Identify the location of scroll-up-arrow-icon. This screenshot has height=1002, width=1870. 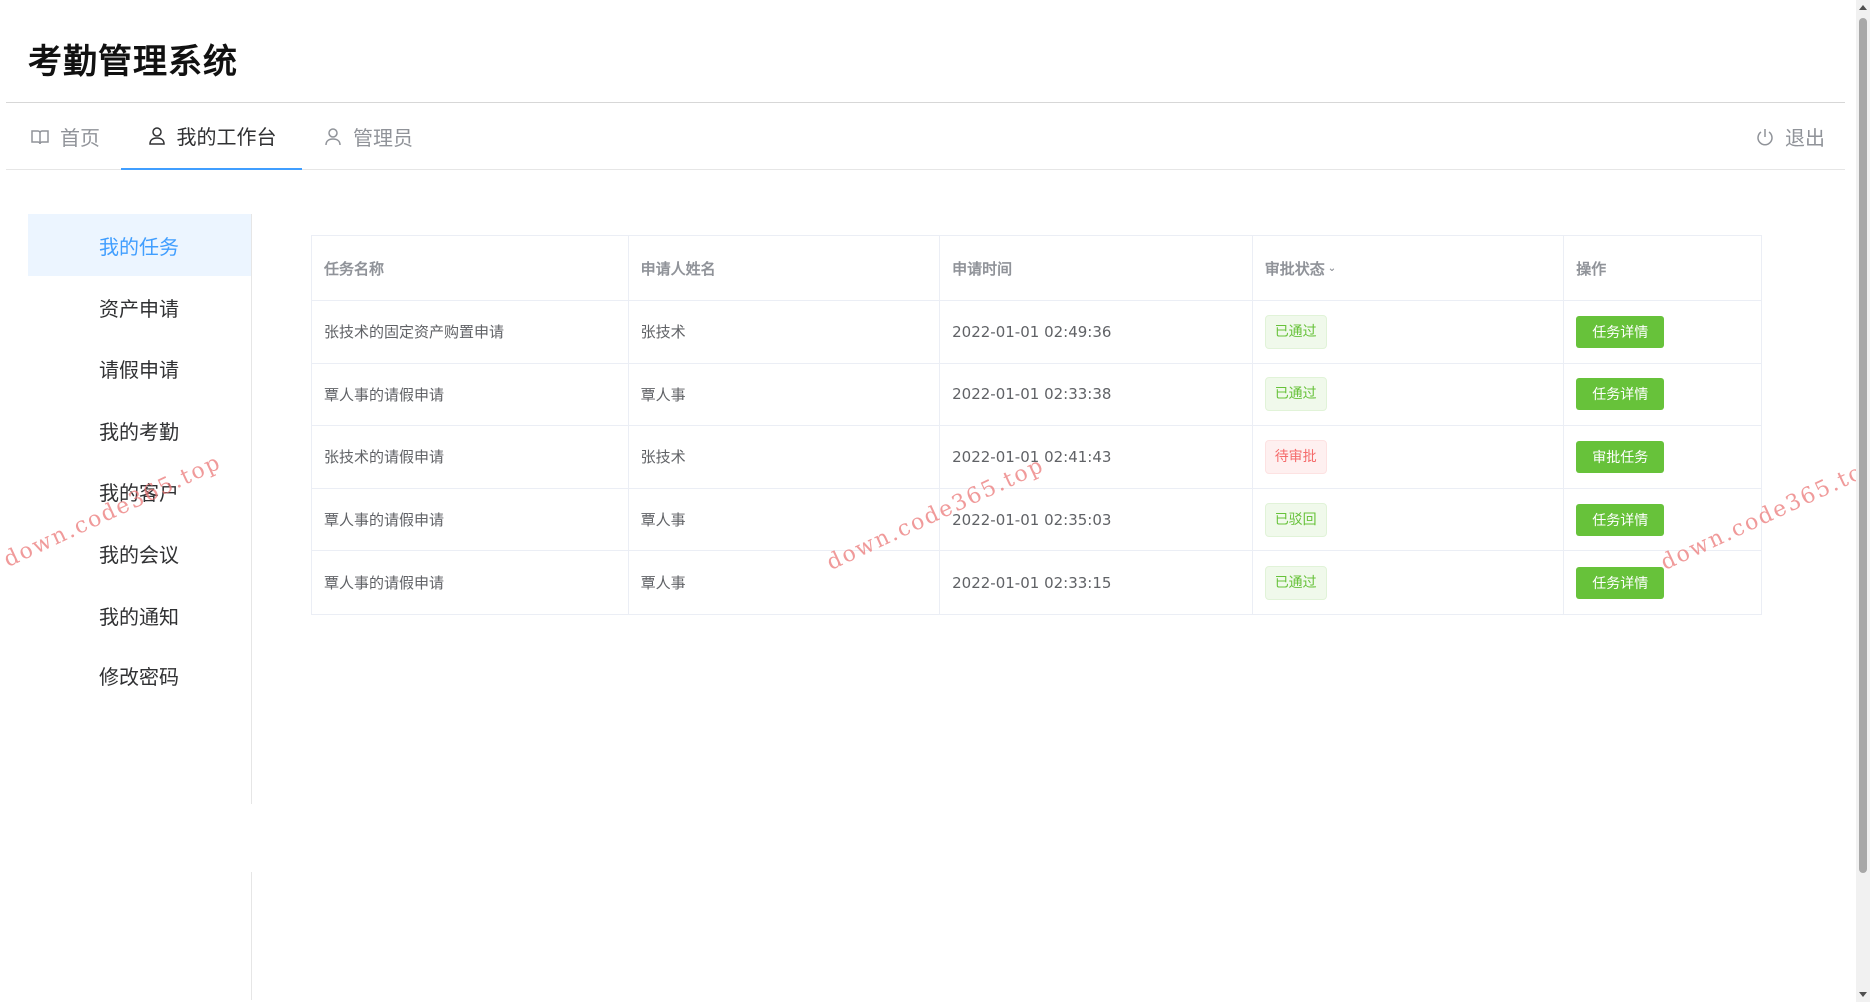
(1863, 7).